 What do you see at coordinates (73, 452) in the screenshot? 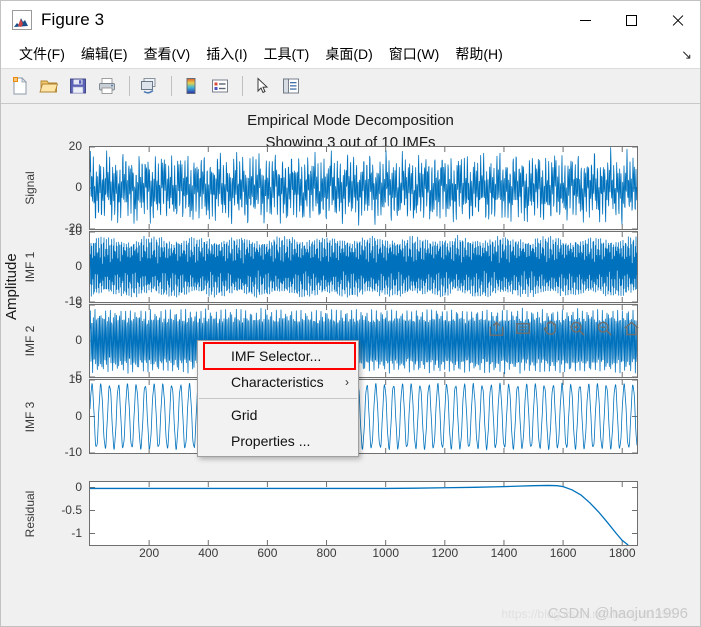
I see `ytick-label: -10` at bounding box center [73, 452].